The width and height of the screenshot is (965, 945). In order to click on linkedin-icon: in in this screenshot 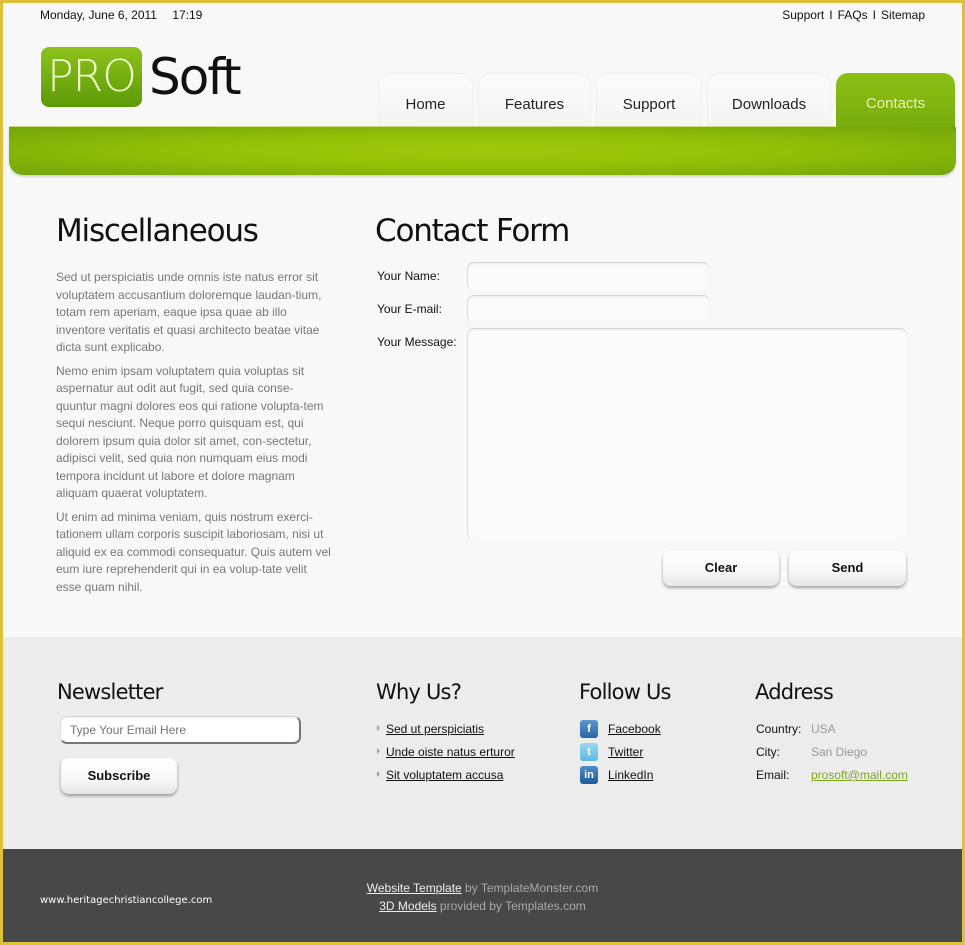, I will do `click(589, 775)`.